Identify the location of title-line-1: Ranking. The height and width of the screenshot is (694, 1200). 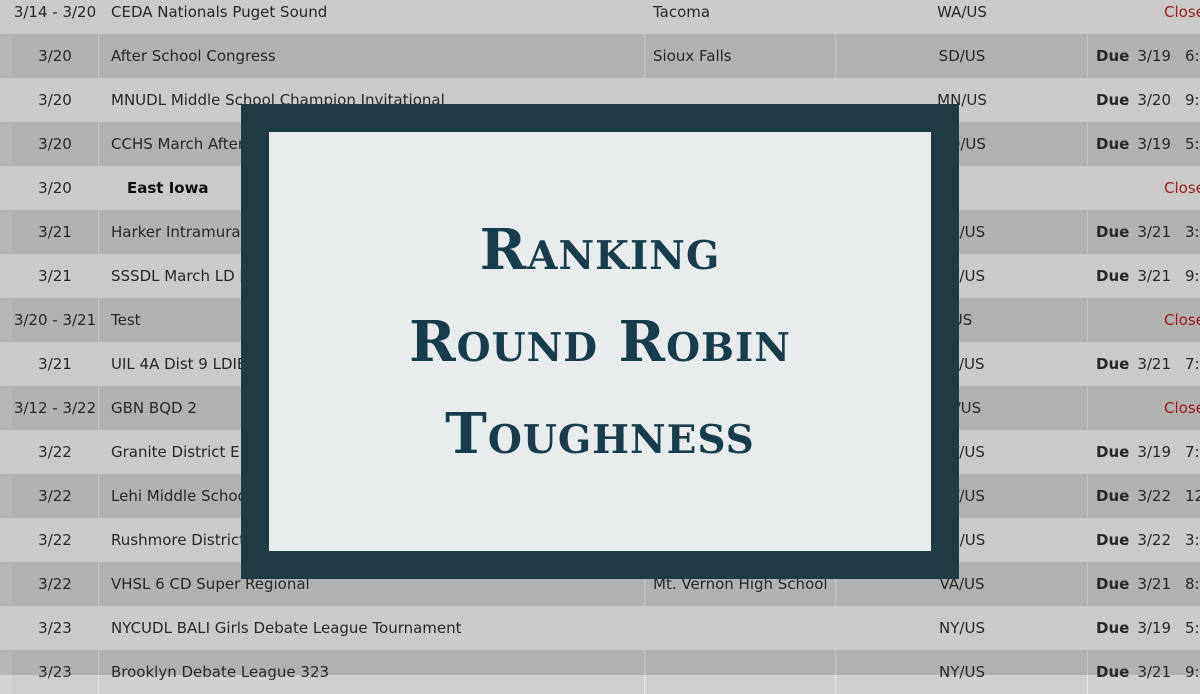
(600, 249).